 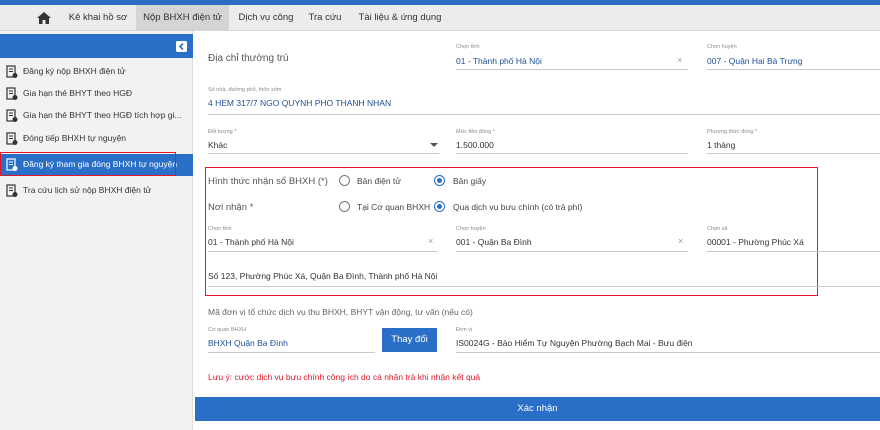 What do you see at coordinates (471, 229) in the screenshot?
I see `delivery-district-caption: Chọn huyện` at bounding box center [471, 229].